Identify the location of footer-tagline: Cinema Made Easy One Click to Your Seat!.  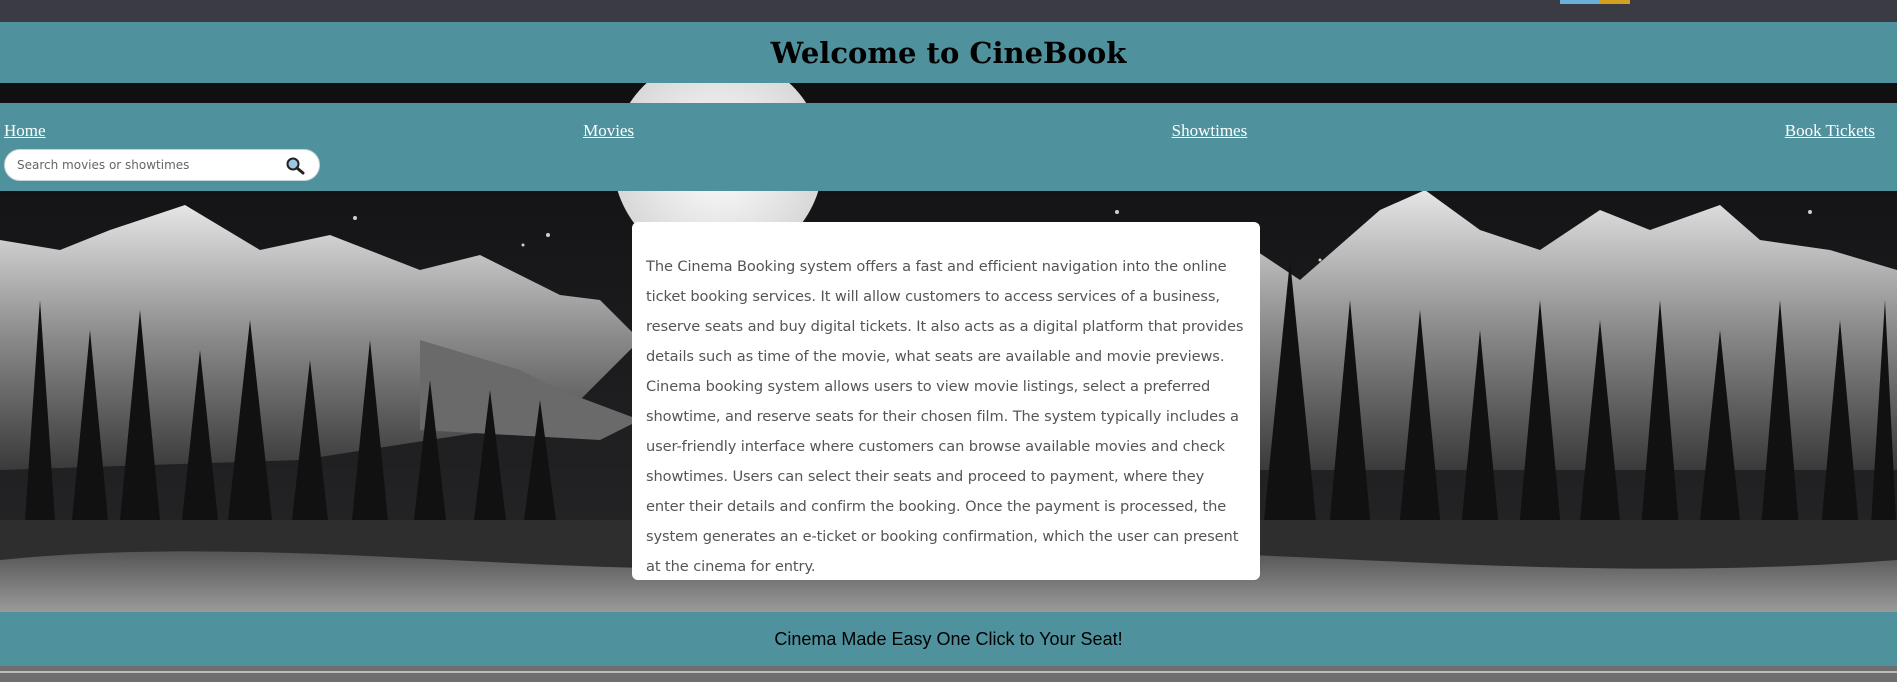
(948, 638).